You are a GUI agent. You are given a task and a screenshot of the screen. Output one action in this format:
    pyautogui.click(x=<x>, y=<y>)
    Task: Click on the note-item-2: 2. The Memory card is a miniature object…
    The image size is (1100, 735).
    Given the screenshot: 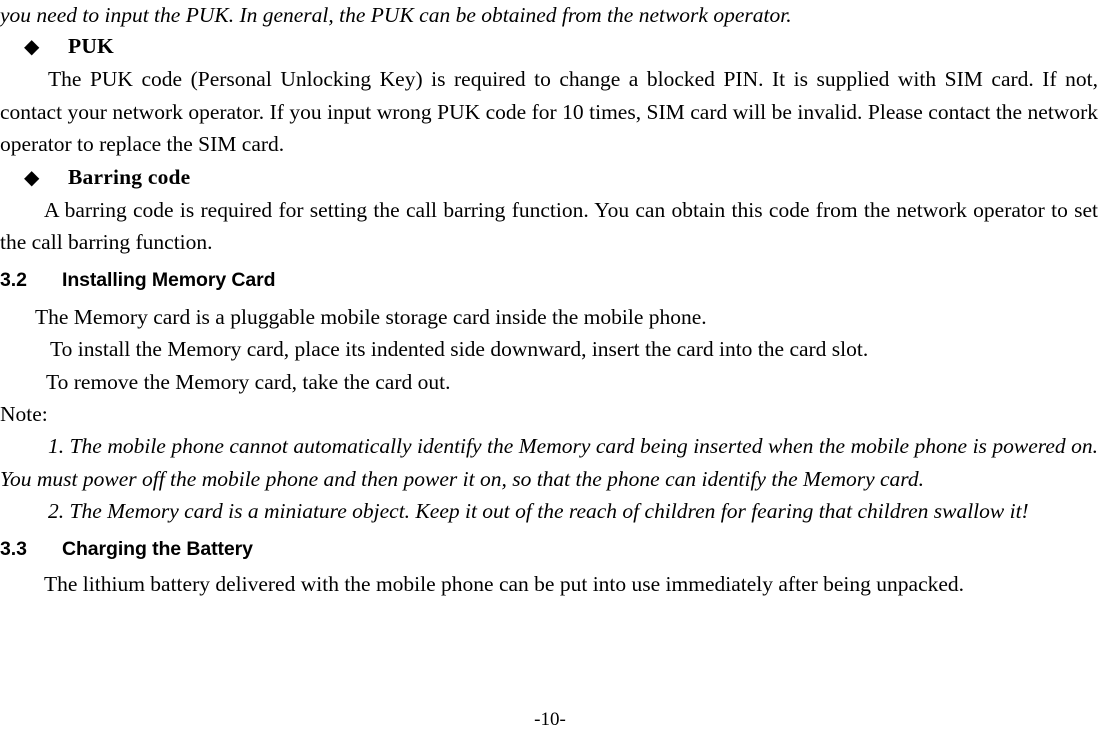 What is the action you would take?
    pyautogui.click(x=538, y=511)
    